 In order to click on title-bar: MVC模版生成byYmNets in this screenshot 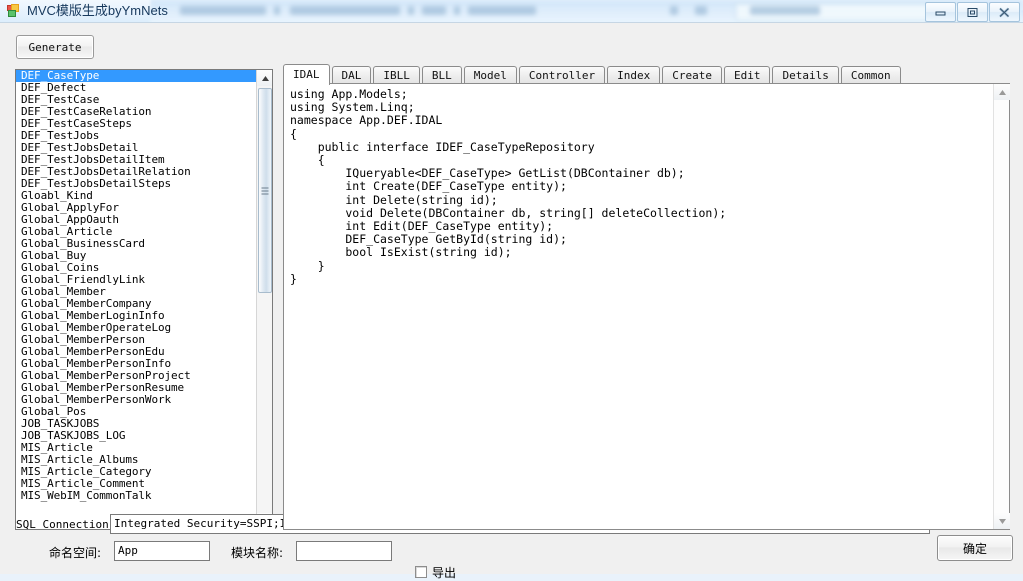, I will do `click(511, 11)`.